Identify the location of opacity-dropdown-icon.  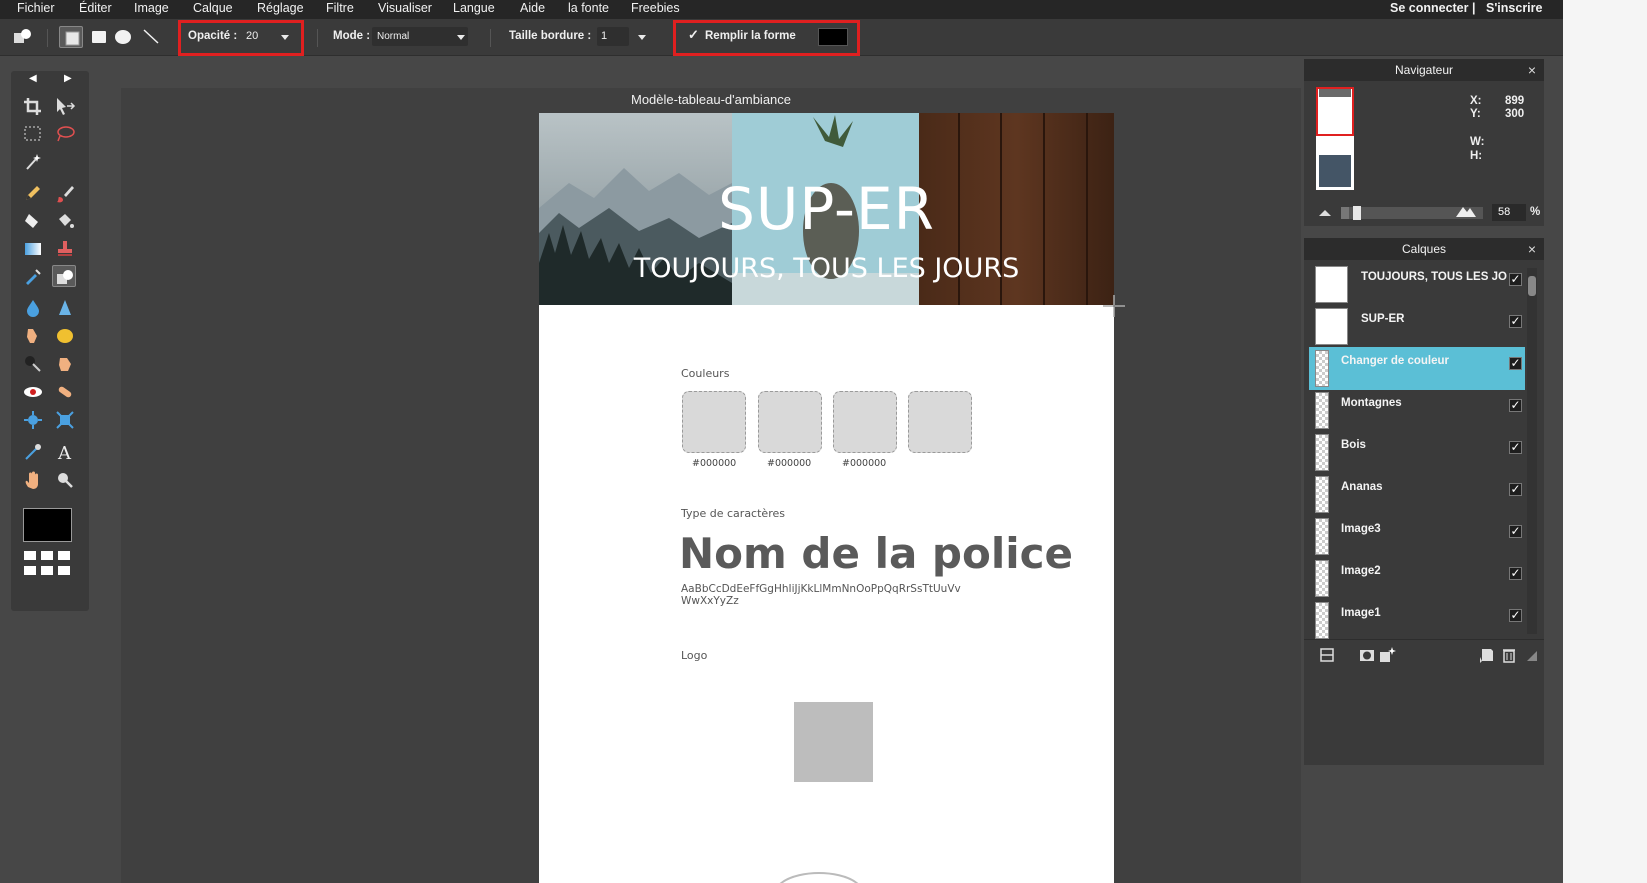
(285, 37).